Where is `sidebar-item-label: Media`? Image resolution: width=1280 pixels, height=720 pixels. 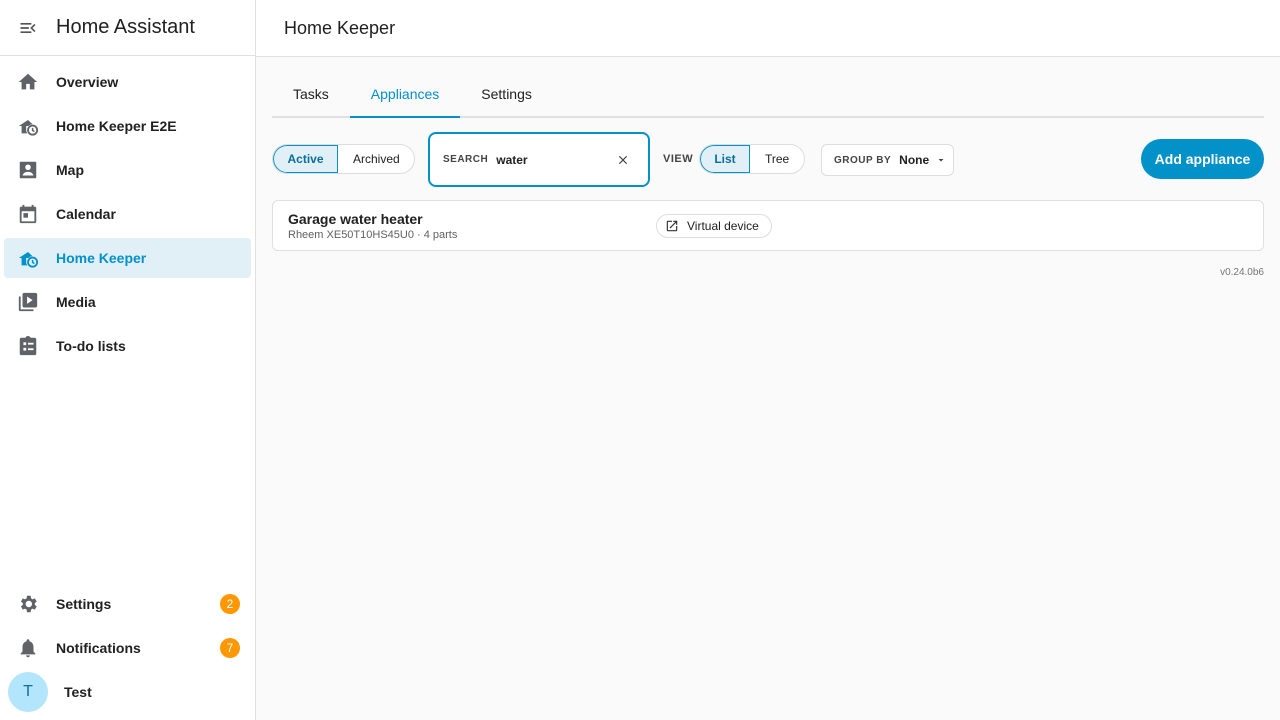 sidebar-item-label: Media is located at coordinates (76, 302).